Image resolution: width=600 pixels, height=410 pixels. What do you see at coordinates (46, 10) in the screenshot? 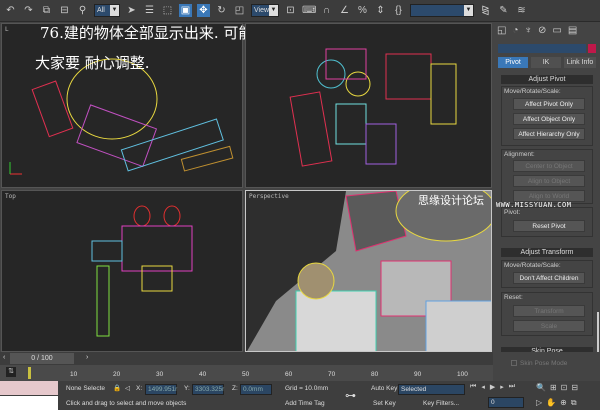
I see `link-icon: ⧉` at bounding box center [46, 10].